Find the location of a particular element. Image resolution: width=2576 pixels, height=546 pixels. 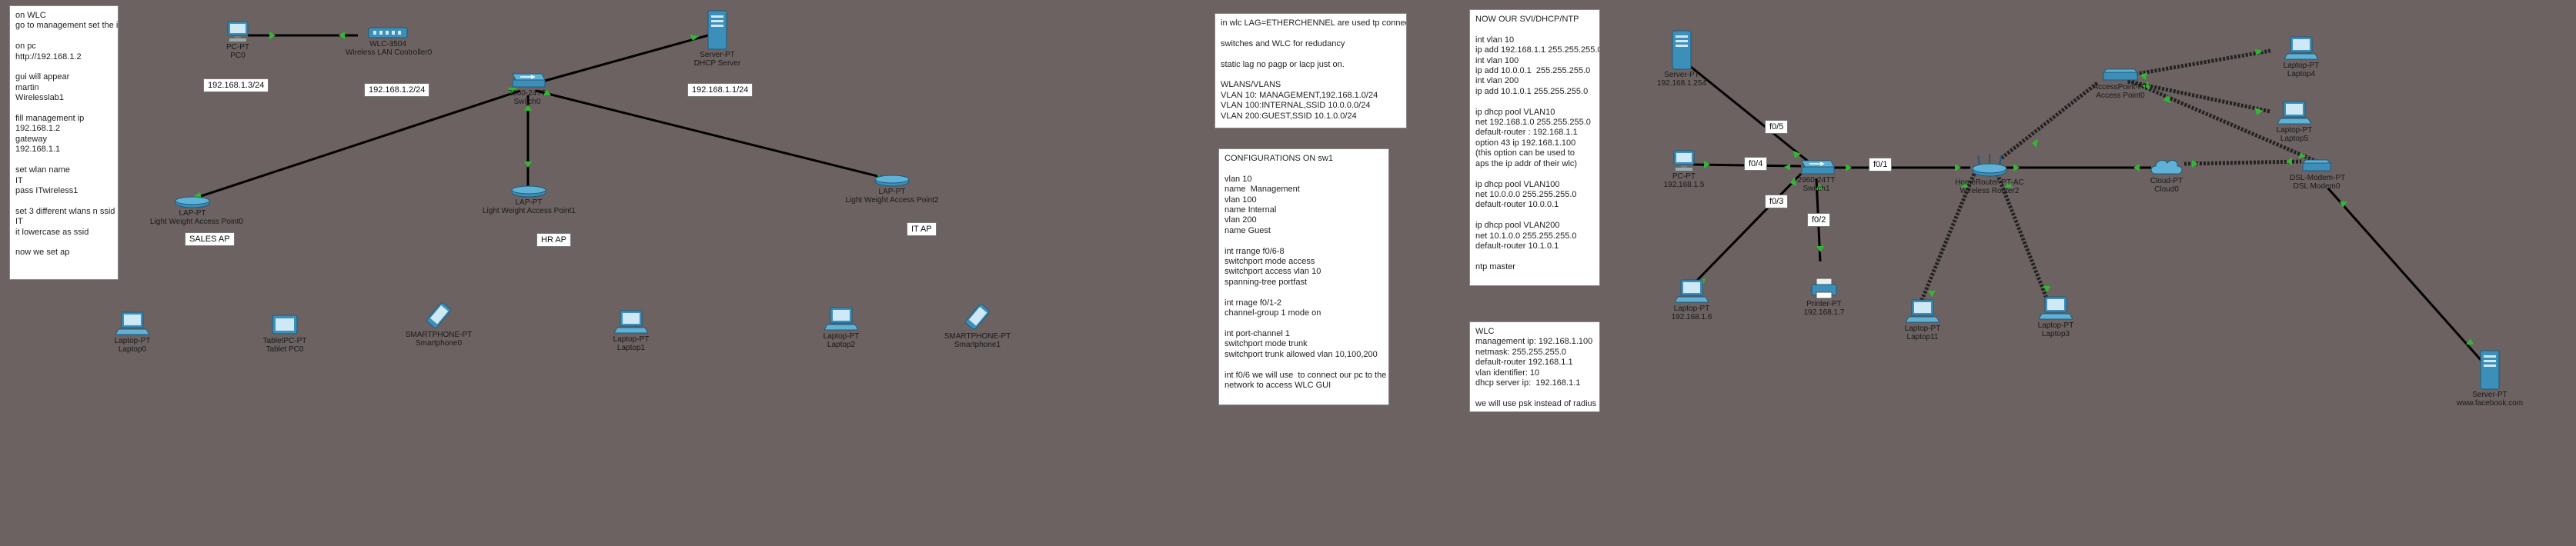

device-laptop2: Laptop-PT Laptop2 is located at coordinates (841, 327).